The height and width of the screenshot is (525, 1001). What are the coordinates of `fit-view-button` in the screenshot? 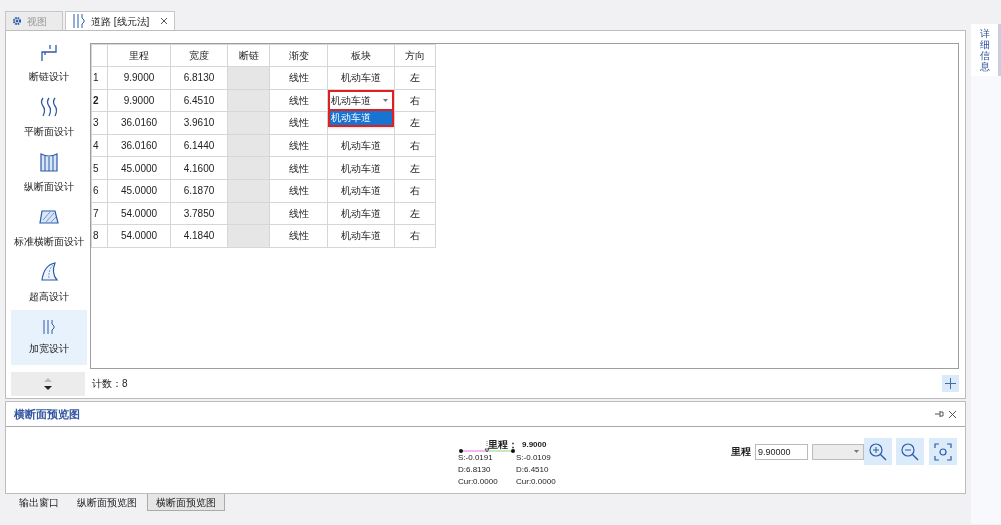 It's located at (943, 451).